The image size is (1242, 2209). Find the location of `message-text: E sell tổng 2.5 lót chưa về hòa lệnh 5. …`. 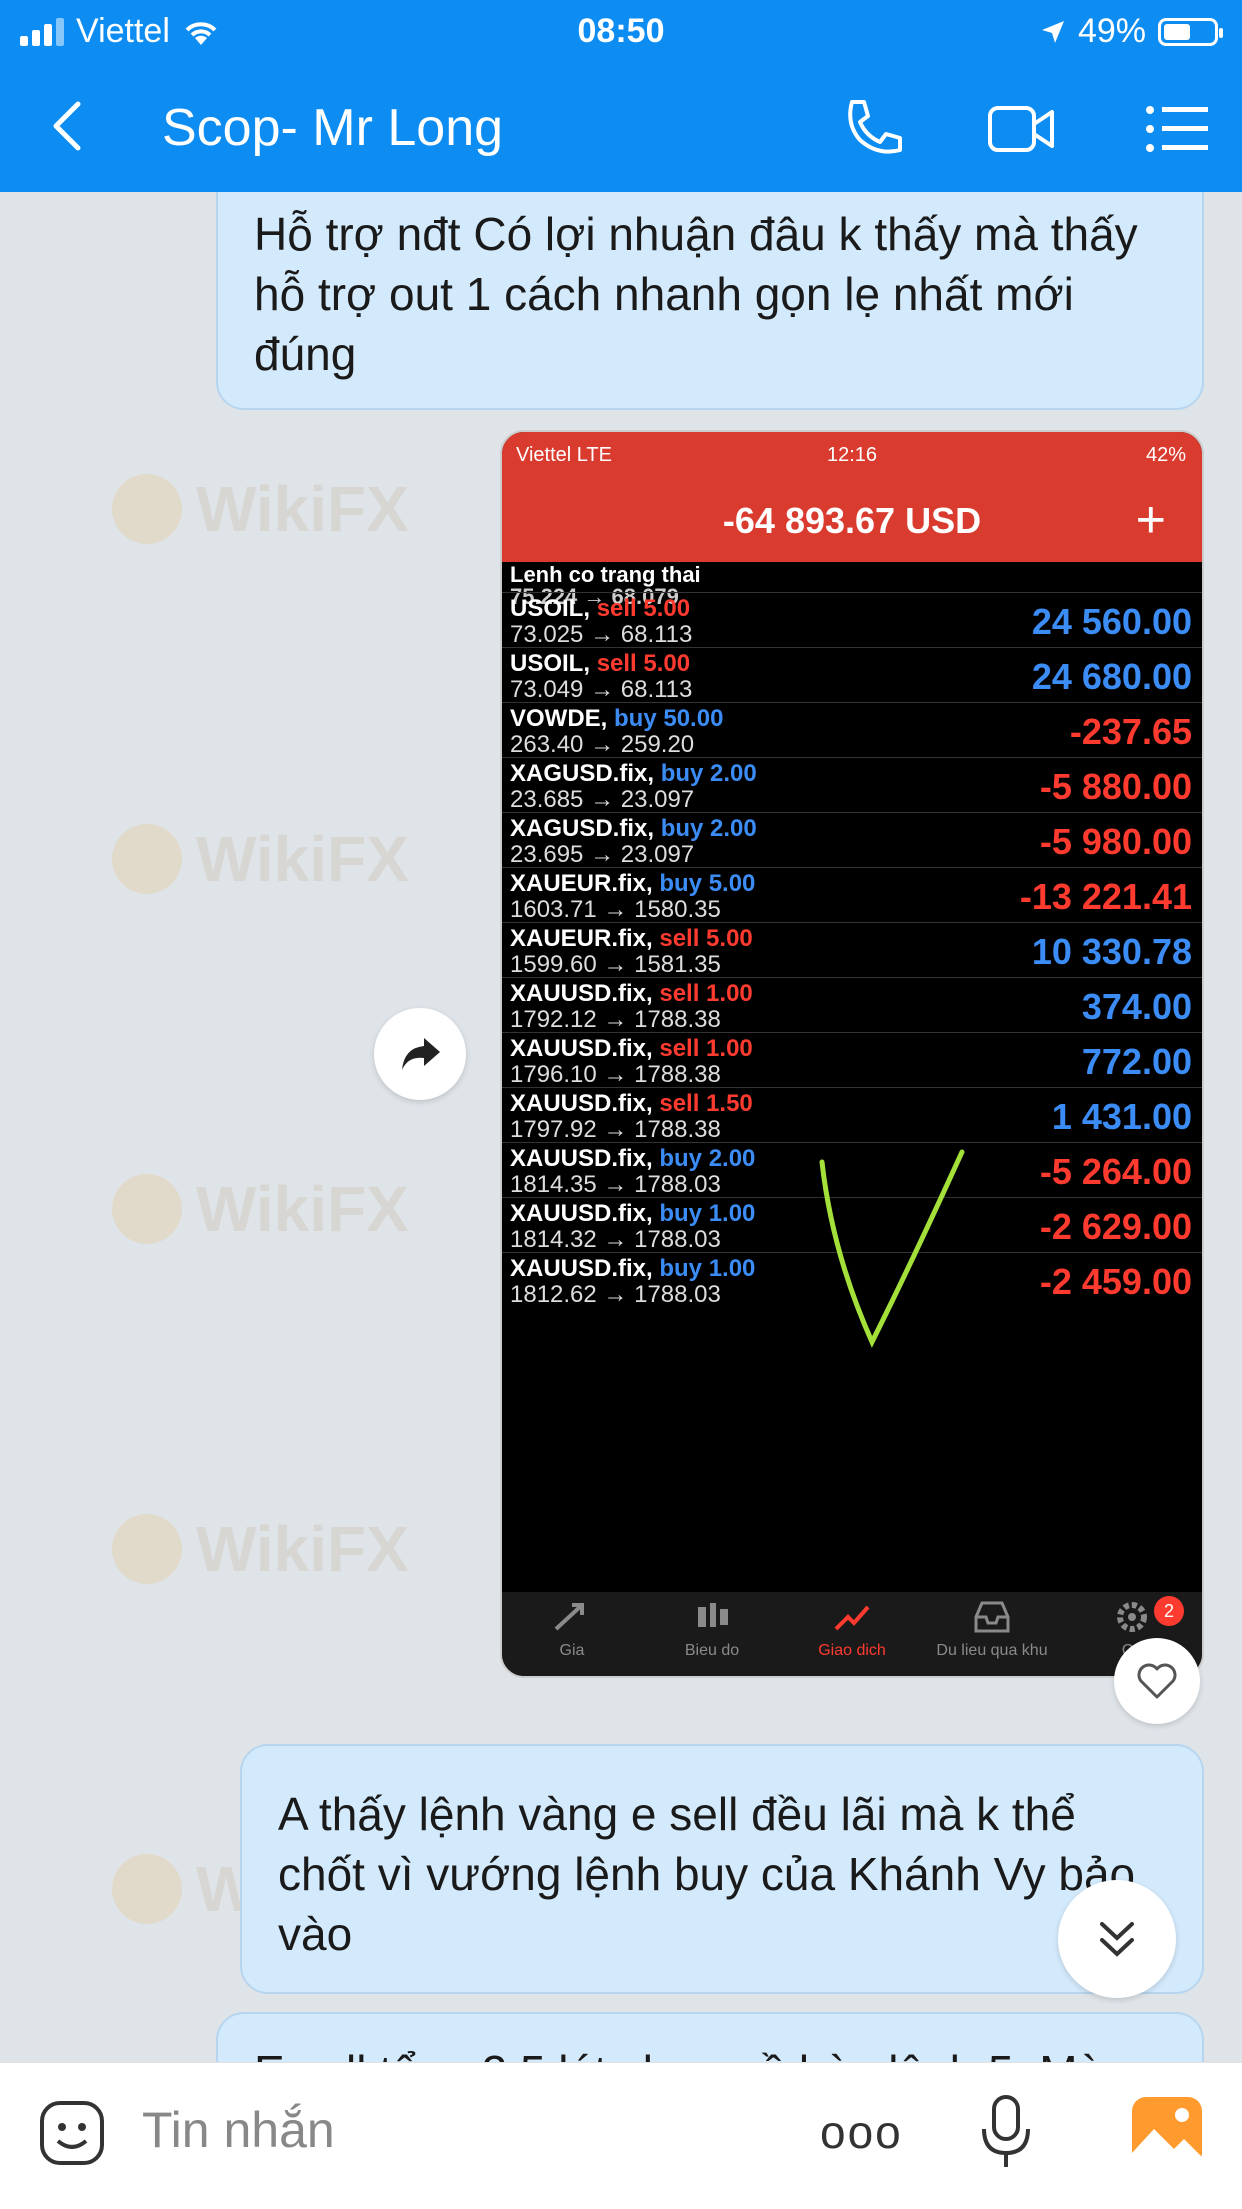

message-text: E sell tổng 2.5 lót chưa về hòa lệnh 5. … is located at coordinates (678, 2054).